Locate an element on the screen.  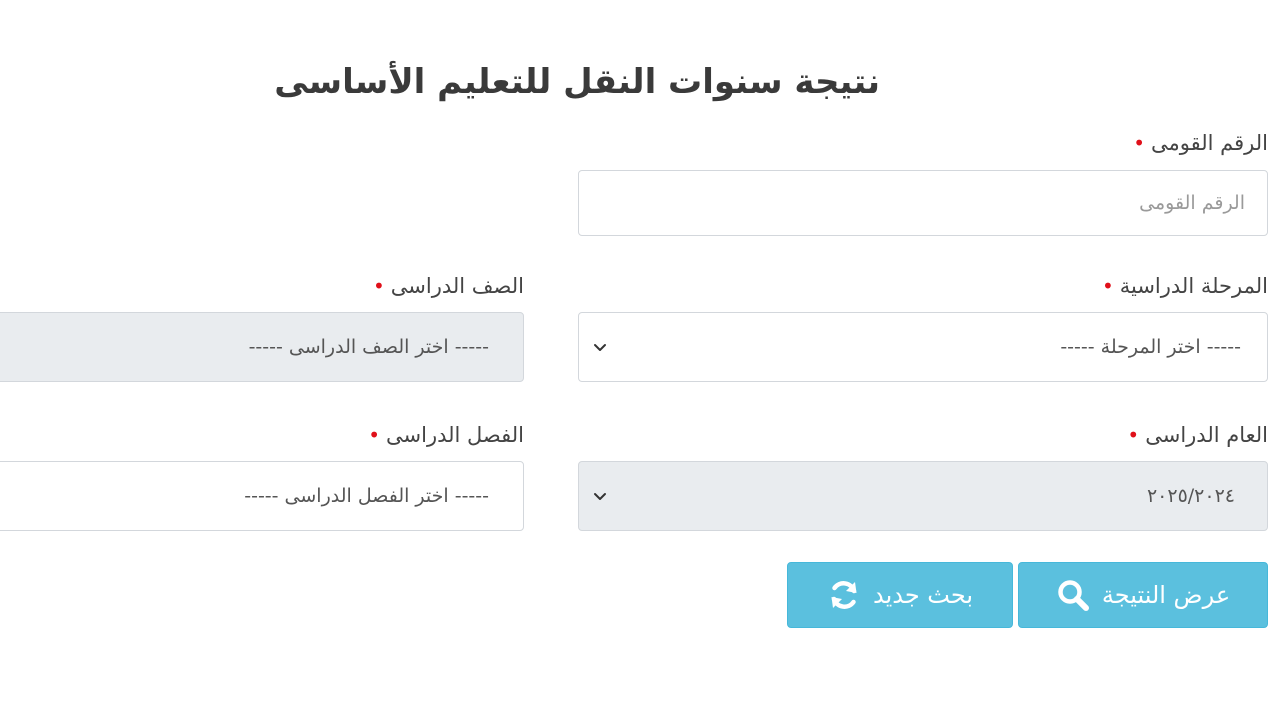
academic-year-label: العام الدراسى• is located at coordinates (1197, 435).